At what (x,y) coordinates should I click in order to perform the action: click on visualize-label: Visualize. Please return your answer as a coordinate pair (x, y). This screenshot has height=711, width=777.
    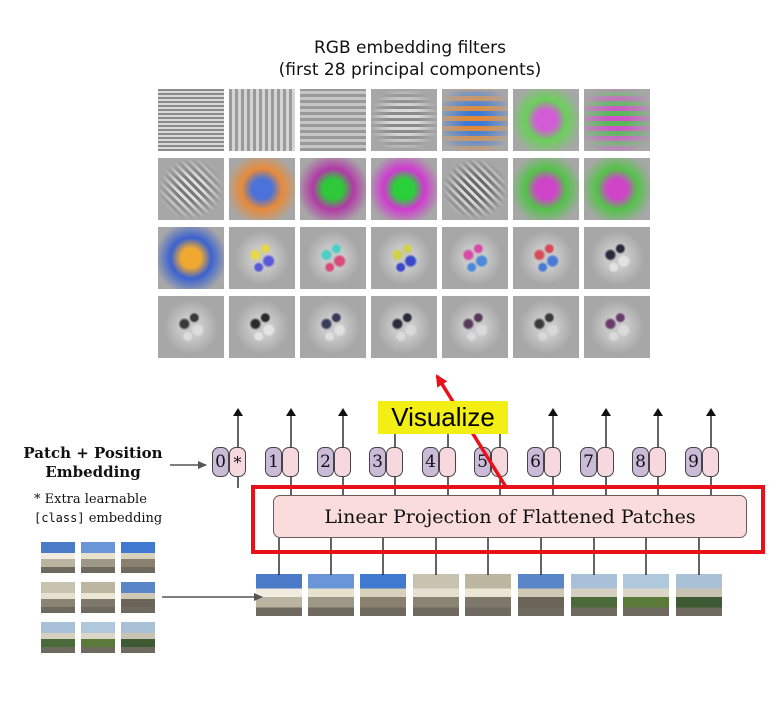
    Looking at the image, I should click on (443, 417).